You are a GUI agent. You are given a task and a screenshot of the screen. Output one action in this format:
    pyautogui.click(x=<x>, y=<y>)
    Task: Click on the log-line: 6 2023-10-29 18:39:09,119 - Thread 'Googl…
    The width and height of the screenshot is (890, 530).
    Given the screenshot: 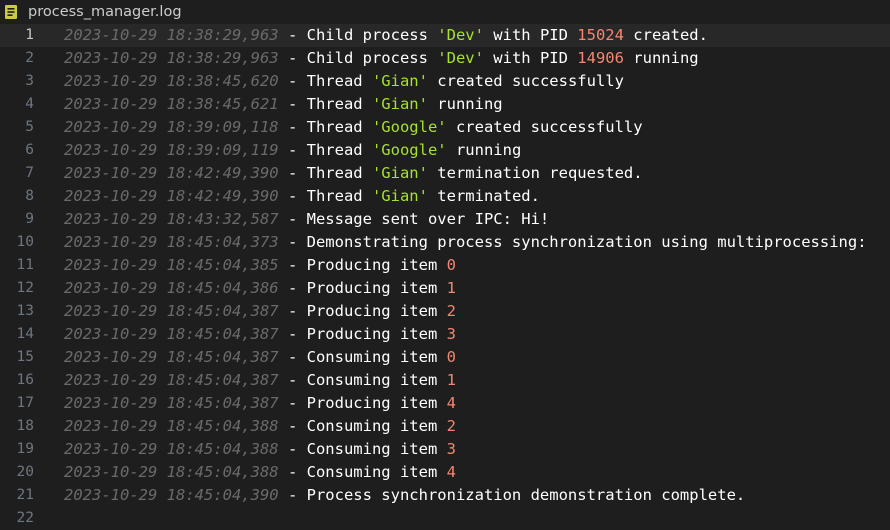 What is the action you would take?
    pyautogui.click(x=445, y=150)
    